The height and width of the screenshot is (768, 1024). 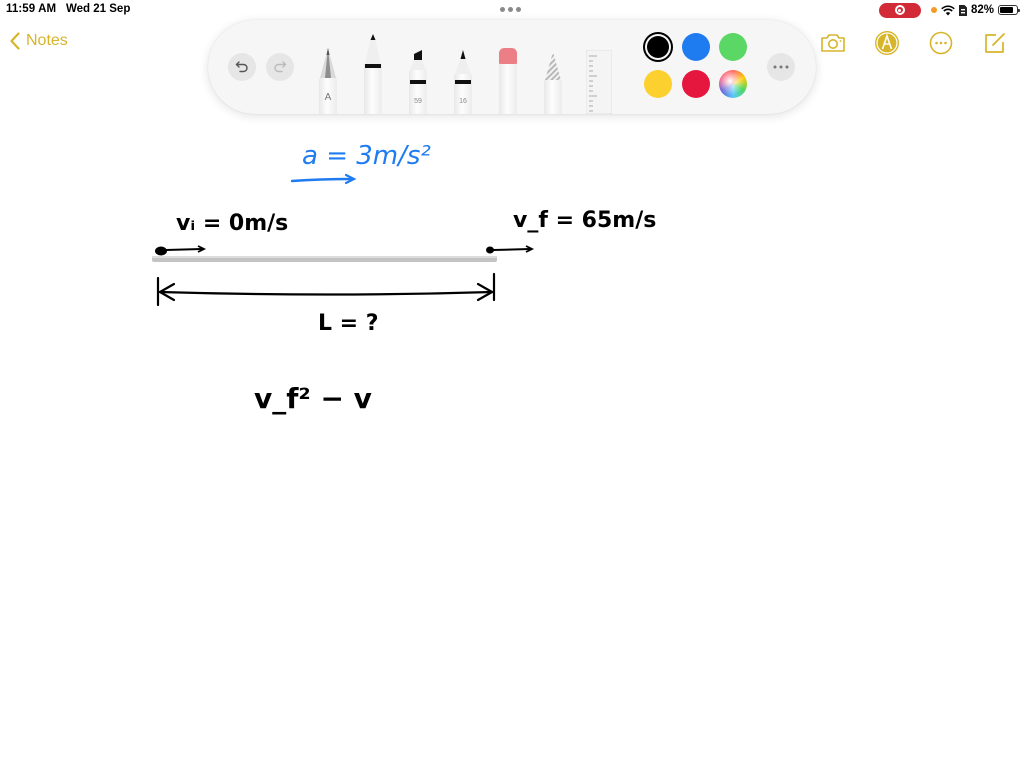 What do you see at coordinates (161, 251) in the screenshot?
I see `start-point` at bounding box center [161, 251].